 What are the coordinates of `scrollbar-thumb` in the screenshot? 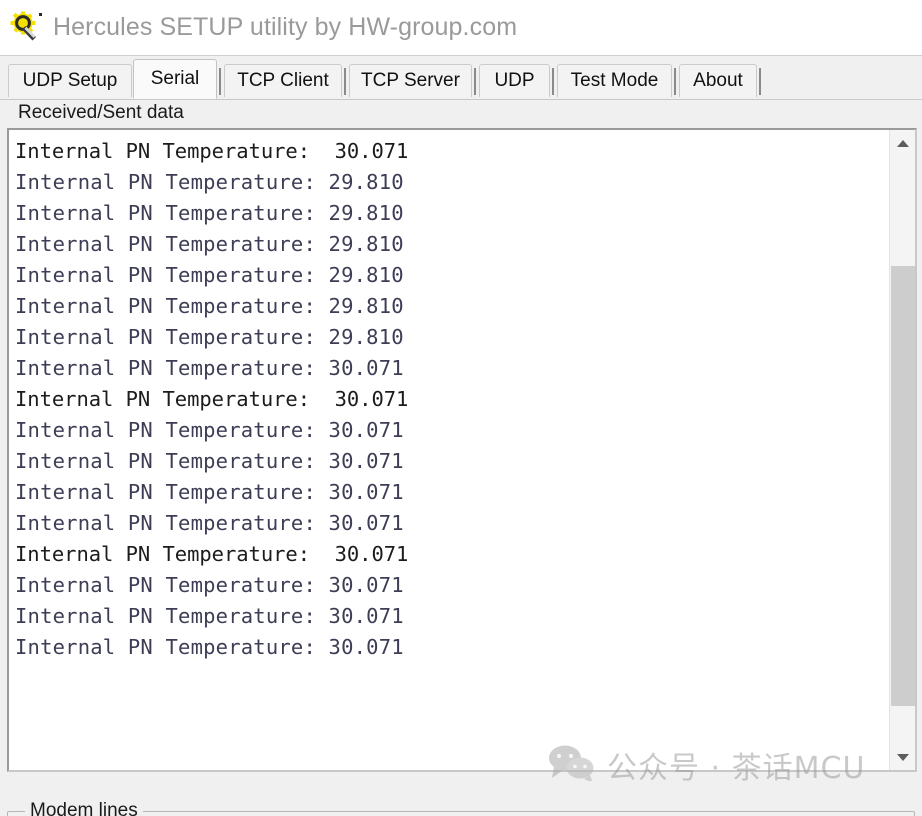 It's located at (903, 486).